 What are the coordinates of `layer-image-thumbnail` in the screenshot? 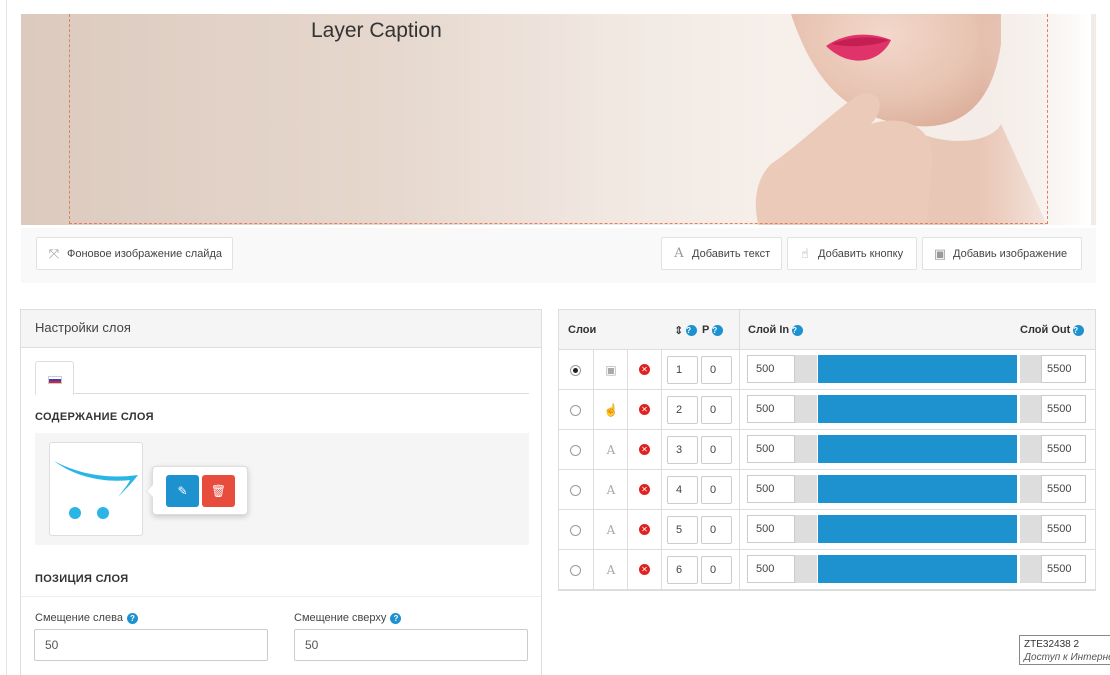 It's located at (96, 489).